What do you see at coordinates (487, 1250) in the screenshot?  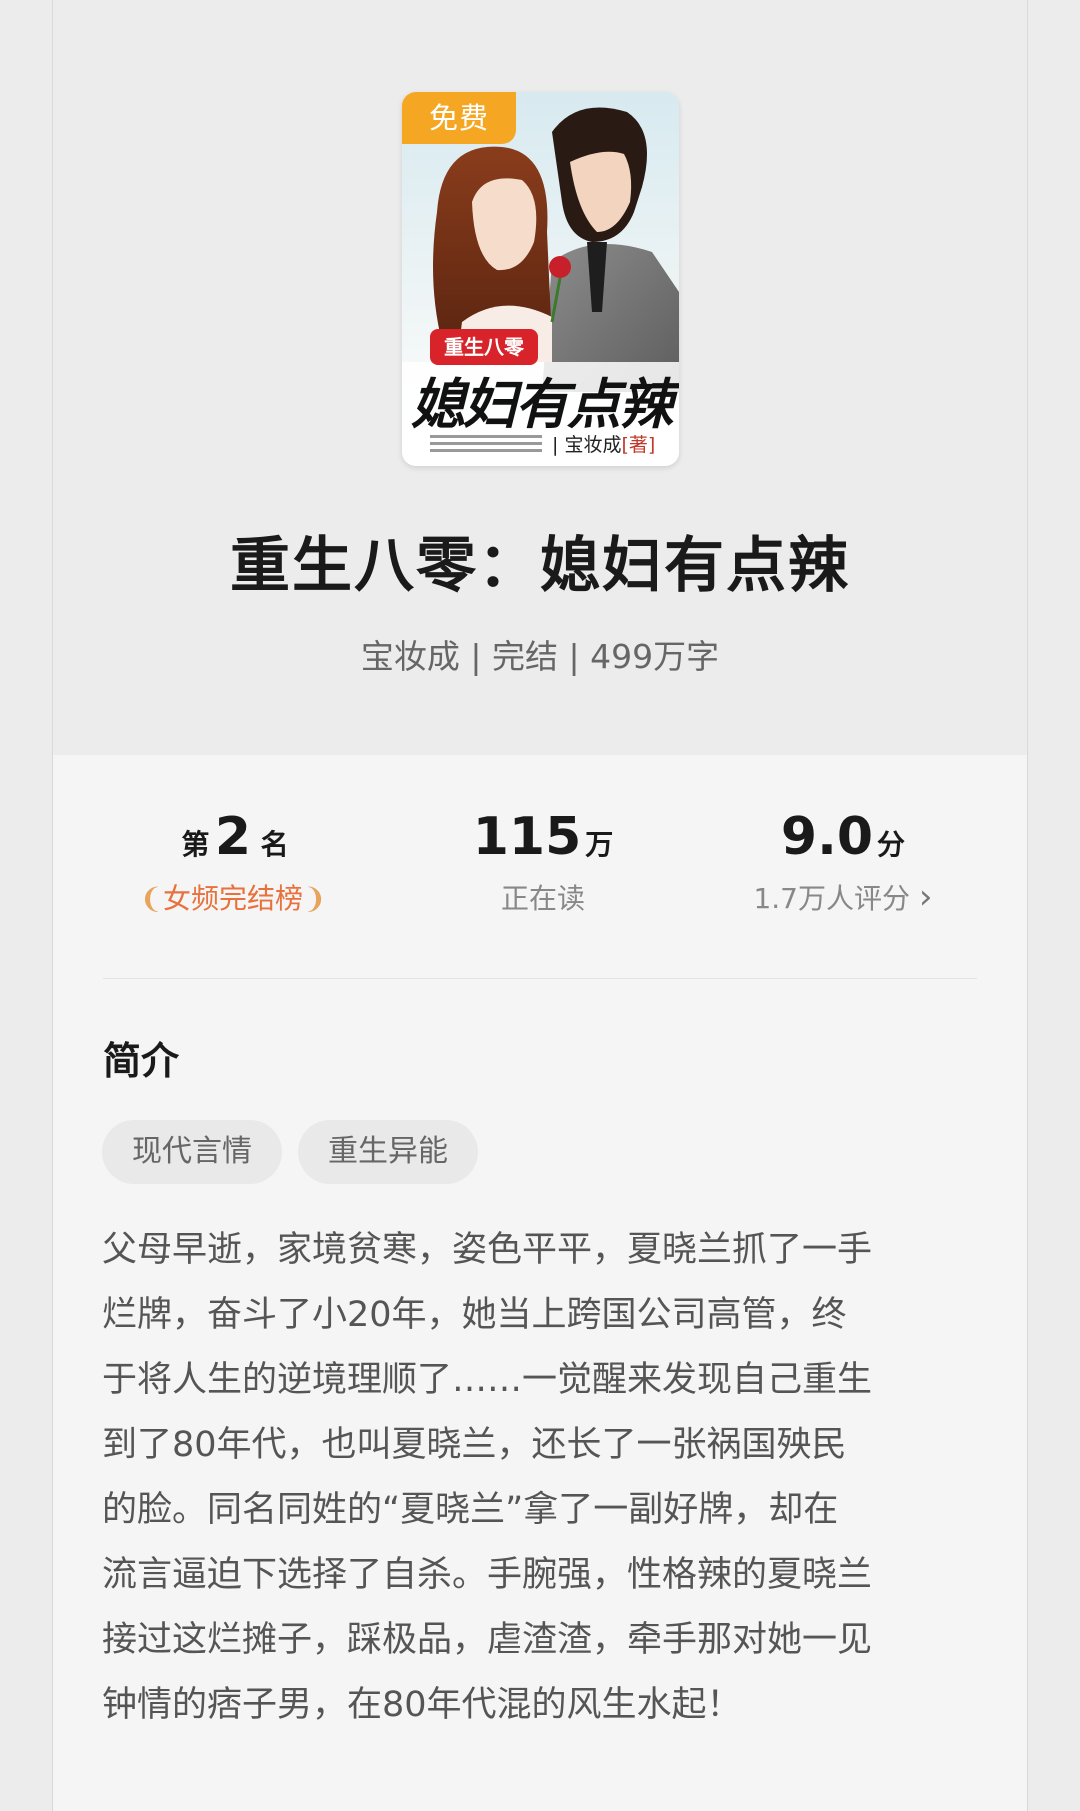 I see `synopsis-line: 父母早逝，家境贫寒，姿色平平，夏晓兰抓了一手` at bounding box center [487, 1250].